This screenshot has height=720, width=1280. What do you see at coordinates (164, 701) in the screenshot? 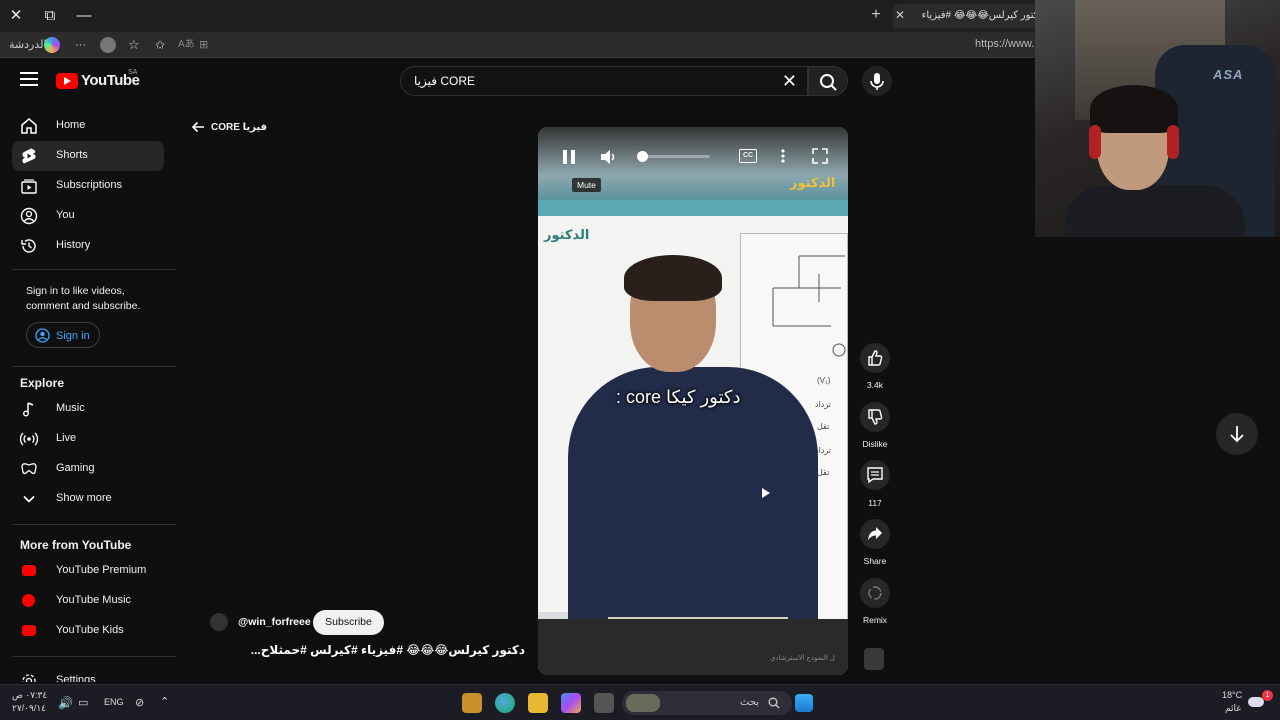
I see `chevron-up-icon: ⌃` at bounding box center [164, 701].